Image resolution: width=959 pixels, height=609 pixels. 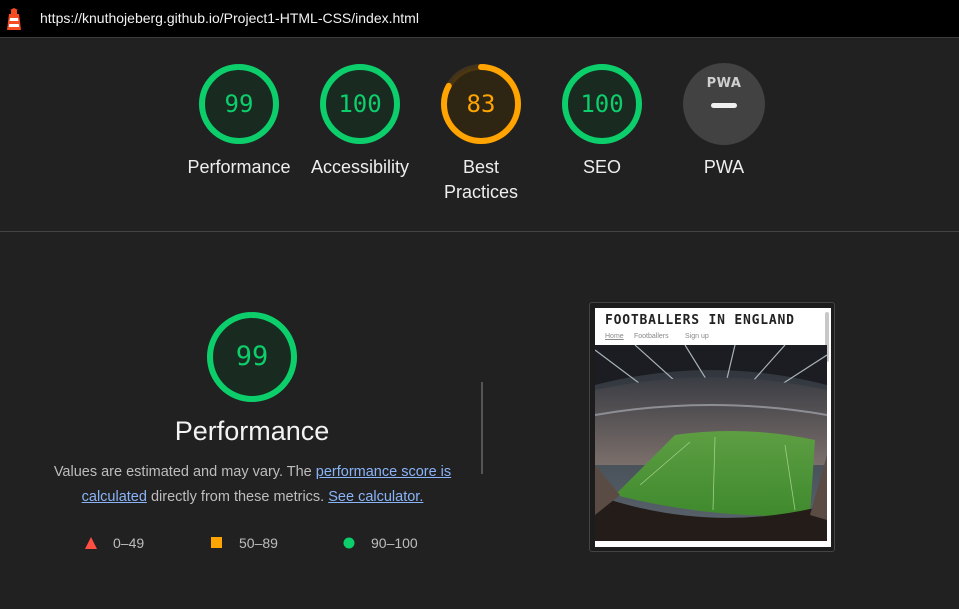 What do you see at coordinates (184, 472) in the screenshot?
I see `desc-text: Values are estimated and may vary. The` at bounding box center [184, 472].